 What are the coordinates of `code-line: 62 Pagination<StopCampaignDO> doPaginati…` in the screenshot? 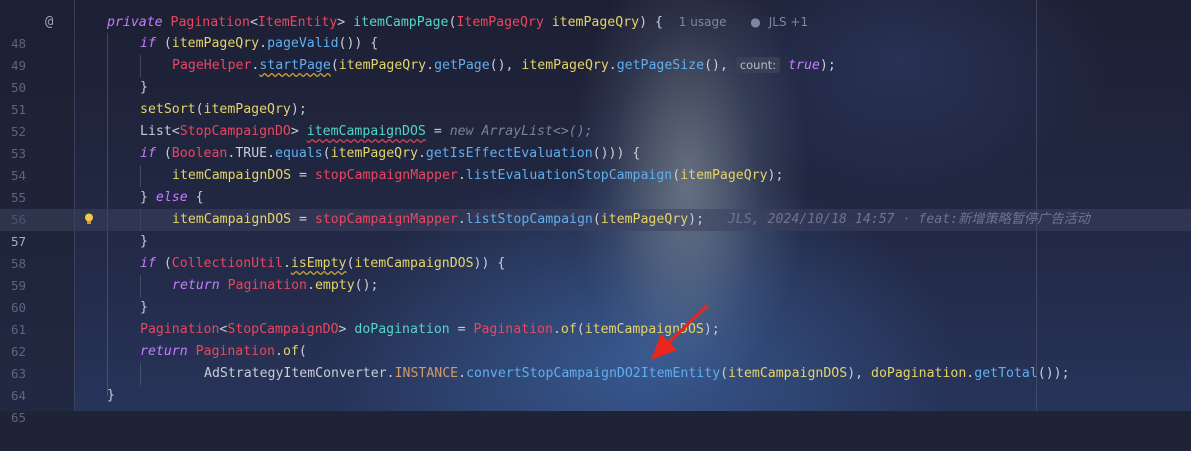 It's located at (595, 339).